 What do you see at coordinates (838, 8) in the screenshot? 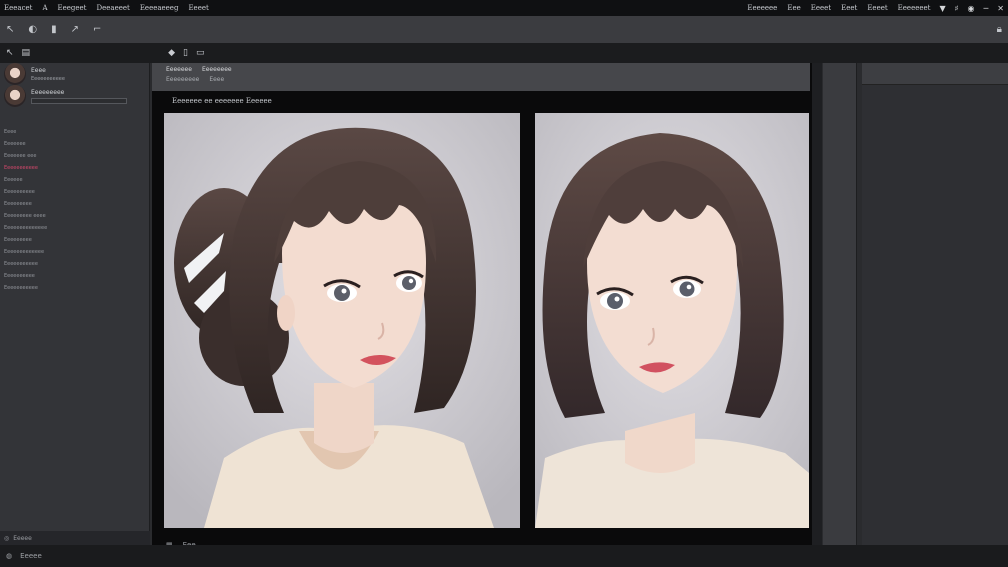
I see `menu-right-list: Eeeeeee Eee Eeeet Eeet Eeeet Eeeeeeet` at bounding box center [838, 8].